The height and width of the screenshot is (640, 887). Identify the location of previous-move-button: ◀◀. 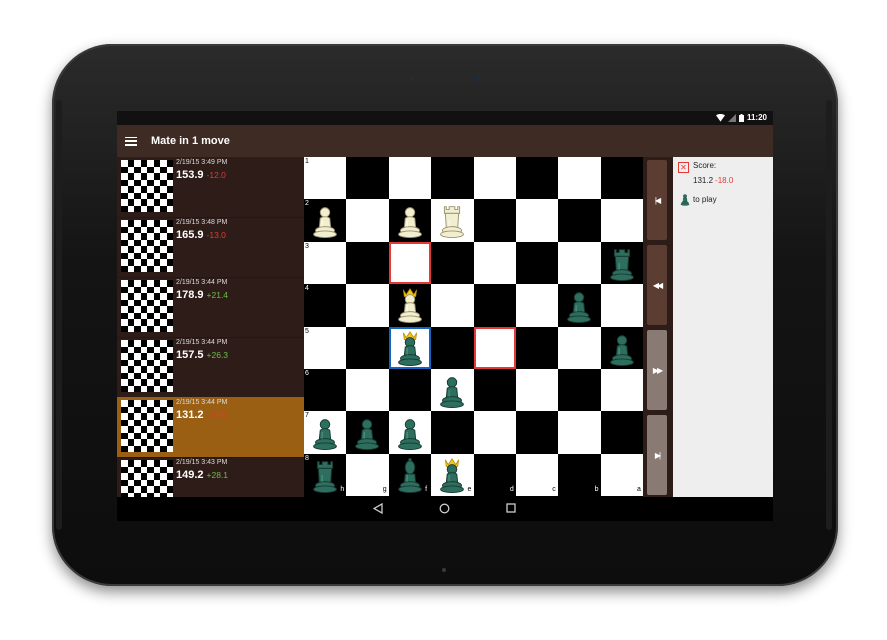
(657, 285).